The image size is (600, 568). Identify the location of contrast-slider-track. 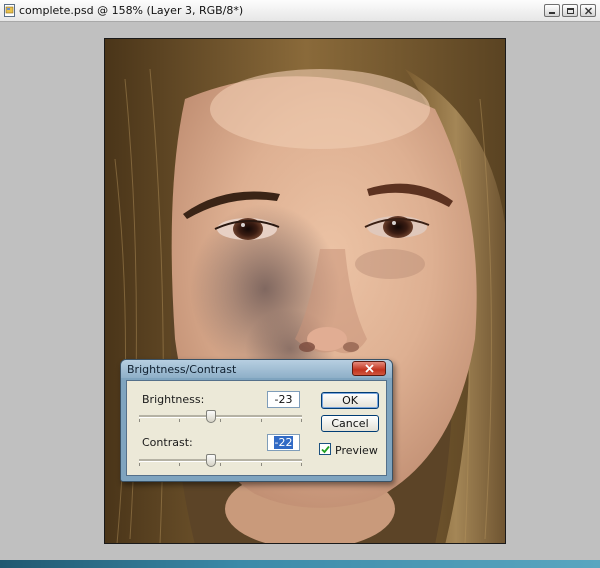
(220, 460).